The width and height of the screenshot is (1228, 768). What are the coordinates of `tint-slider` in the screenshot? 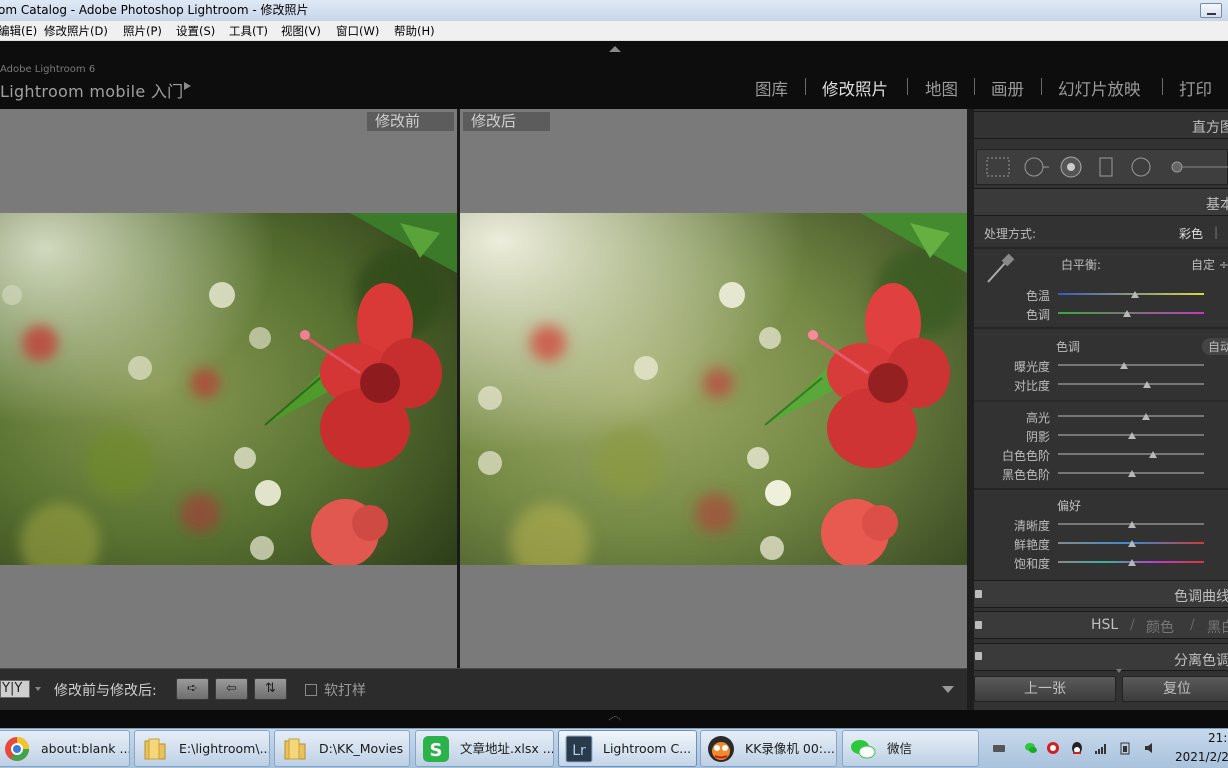 It's located at (1131, 313).